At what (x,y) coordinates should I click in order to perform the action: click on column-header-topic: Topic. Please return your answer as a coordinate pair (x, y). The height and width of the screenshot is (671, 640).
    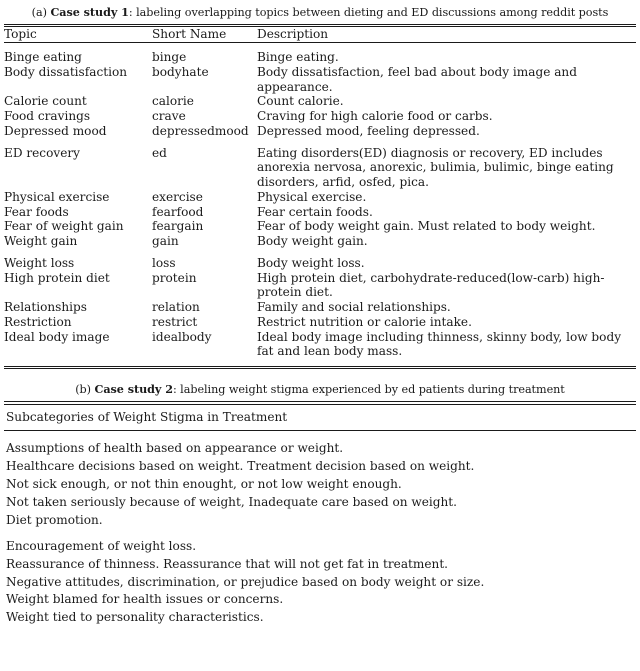
    Looking at the image, I should click on (20, 34).